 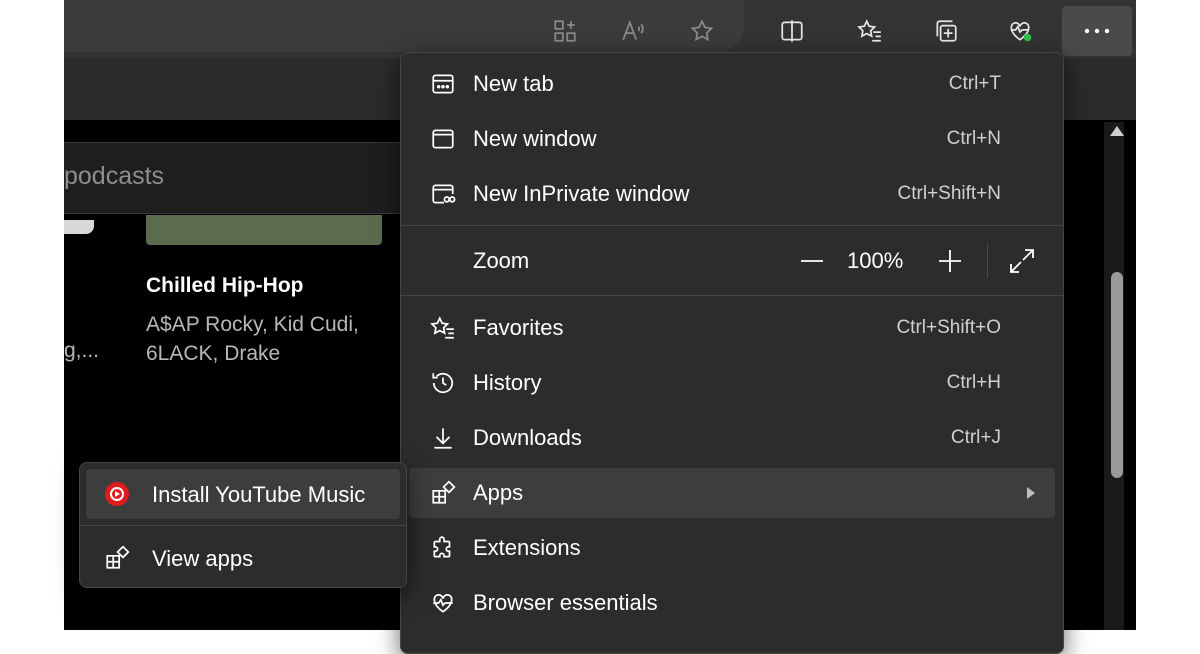 What do you see at coordinates (1031, 493) in the screenshot?
I see `chevron-right-icon` at bounding box center [1031, 493].